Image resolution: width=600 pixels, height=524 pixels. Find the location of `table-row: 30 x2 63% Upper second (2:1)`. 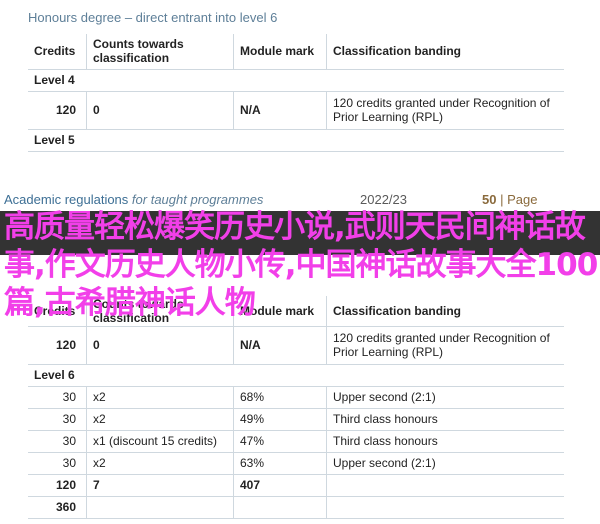

table-row: 30 x2 63% Upper second (2:1) is located at coordinates (296, 463).